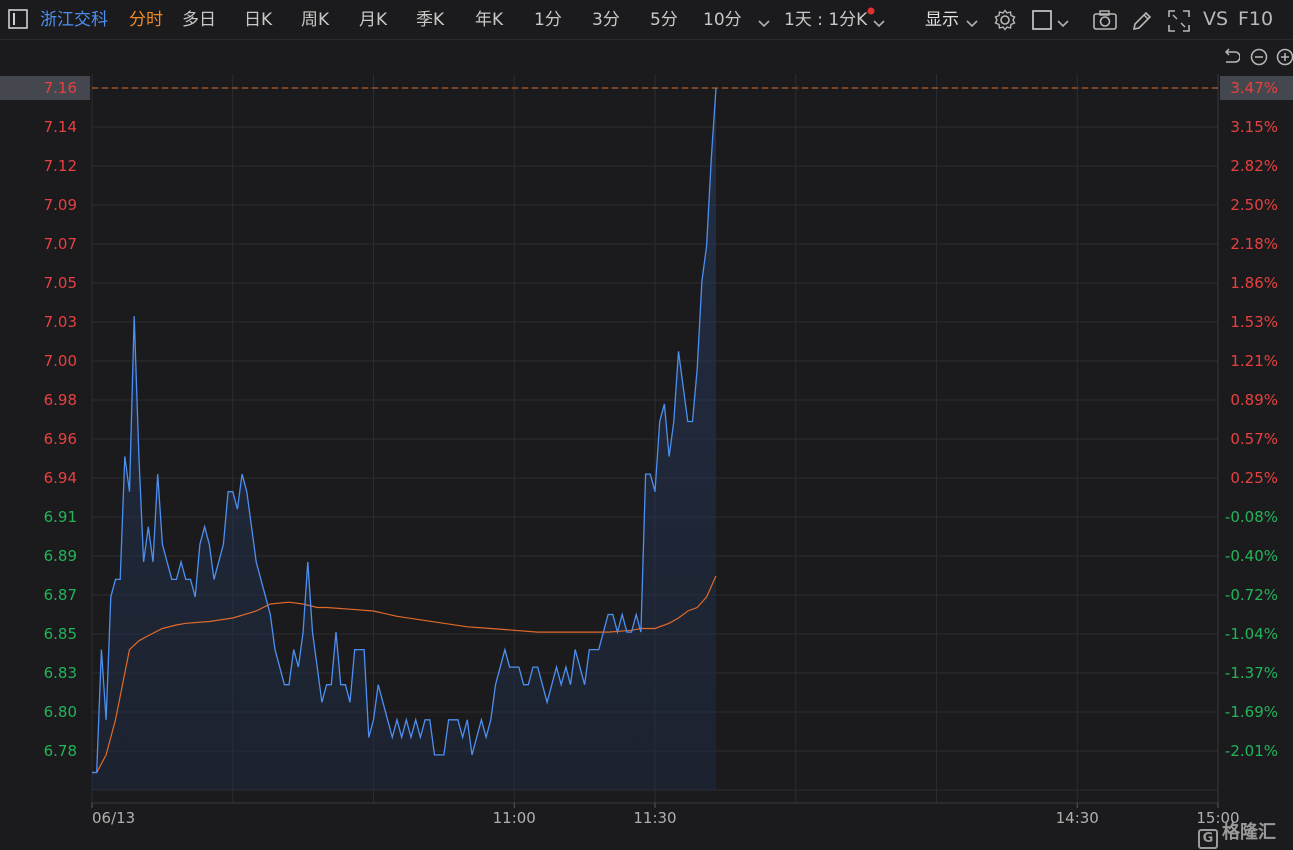  Describe the element at coordinates (60, 205) in the screenshot. I see `y-tick-label: 7.09` at that location.